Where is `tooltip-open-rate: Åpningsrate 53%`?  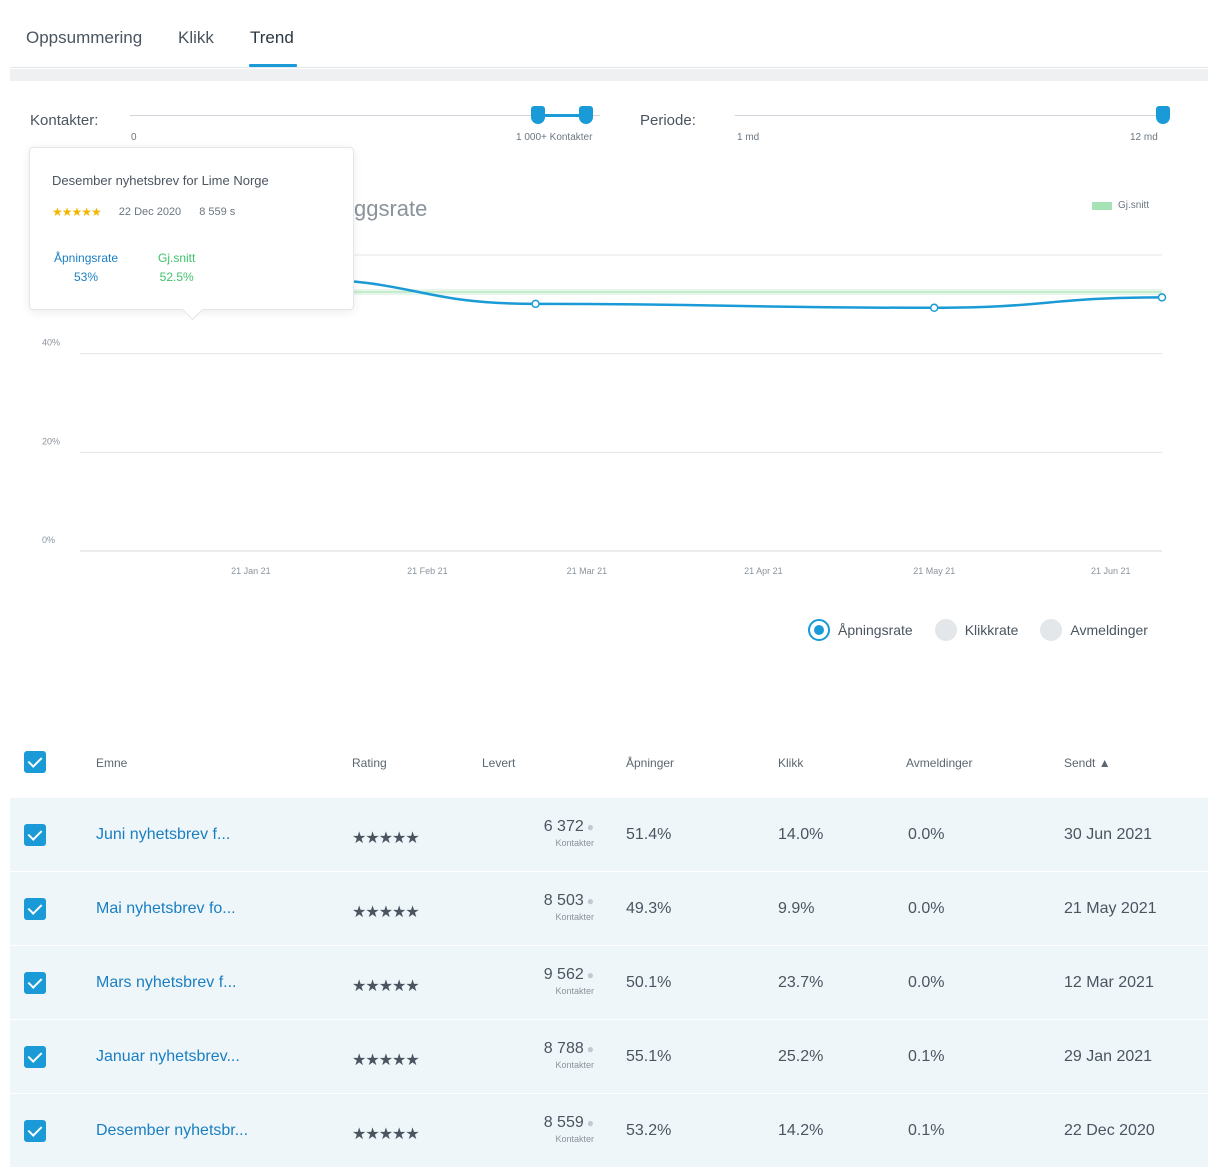
tooltip-open-rate: Åpningsrate 53% is located at coordinates (86, 268).